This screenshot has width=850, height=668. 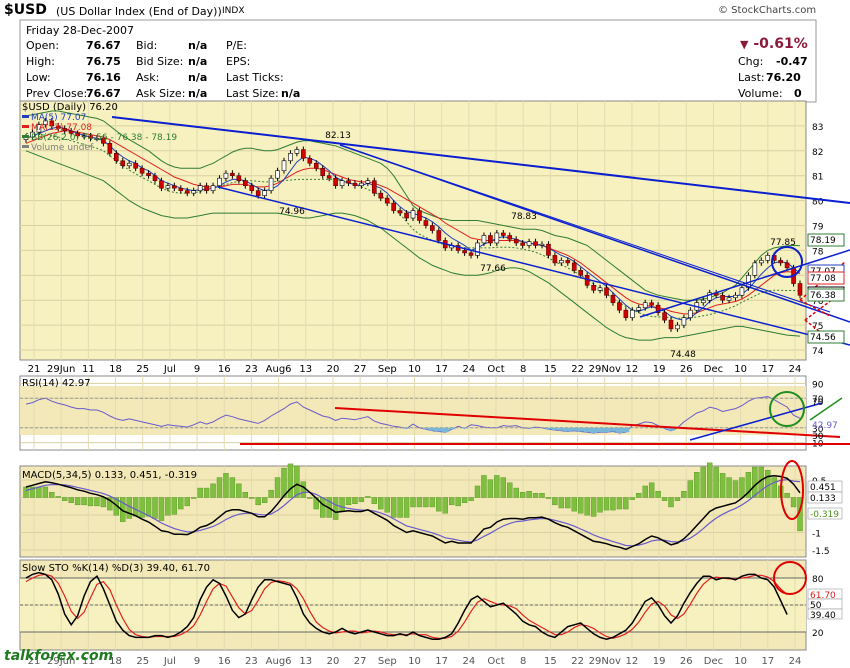 I want to click on x-tick-label: 21, so click(x=34, y=369).